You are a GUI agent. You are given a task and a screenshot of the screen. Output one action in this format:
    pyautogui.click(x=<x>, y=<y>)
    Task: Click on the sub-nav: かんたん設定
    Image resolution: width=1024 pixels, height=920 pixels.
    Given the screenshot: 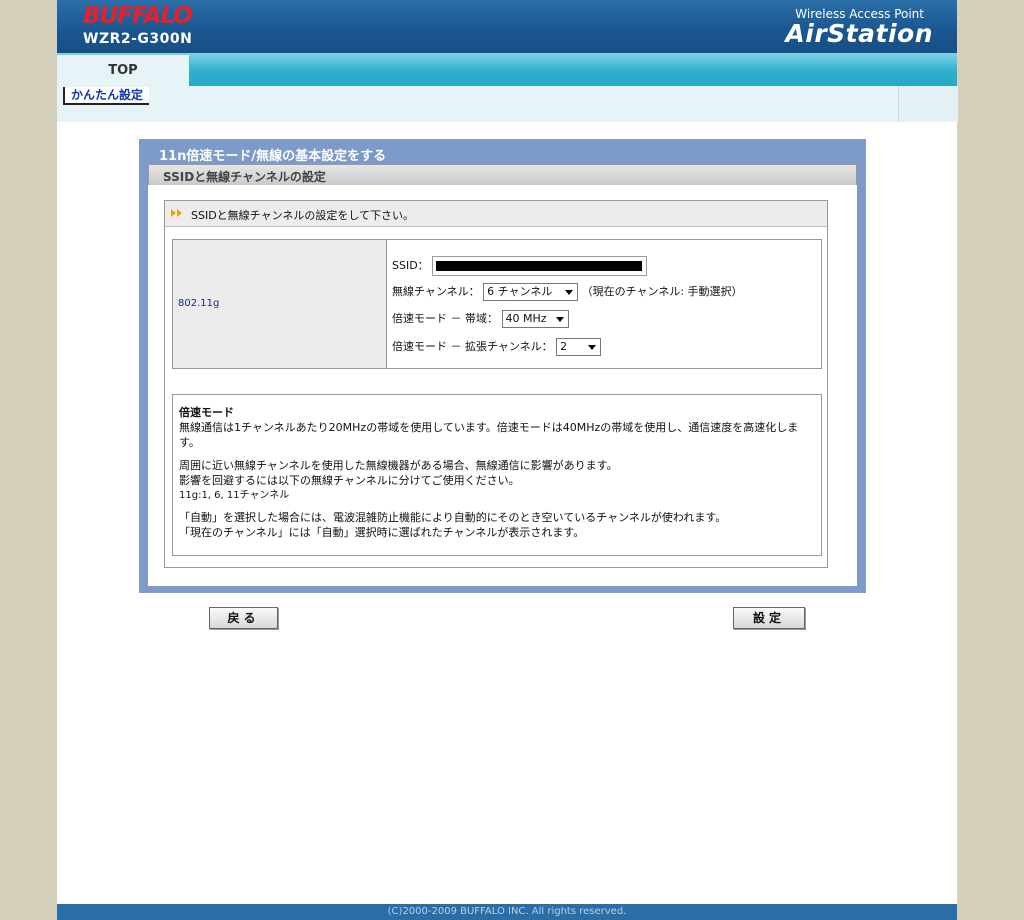 What is the action you would take?
    pyautogui.click(x=507, y=104)
    